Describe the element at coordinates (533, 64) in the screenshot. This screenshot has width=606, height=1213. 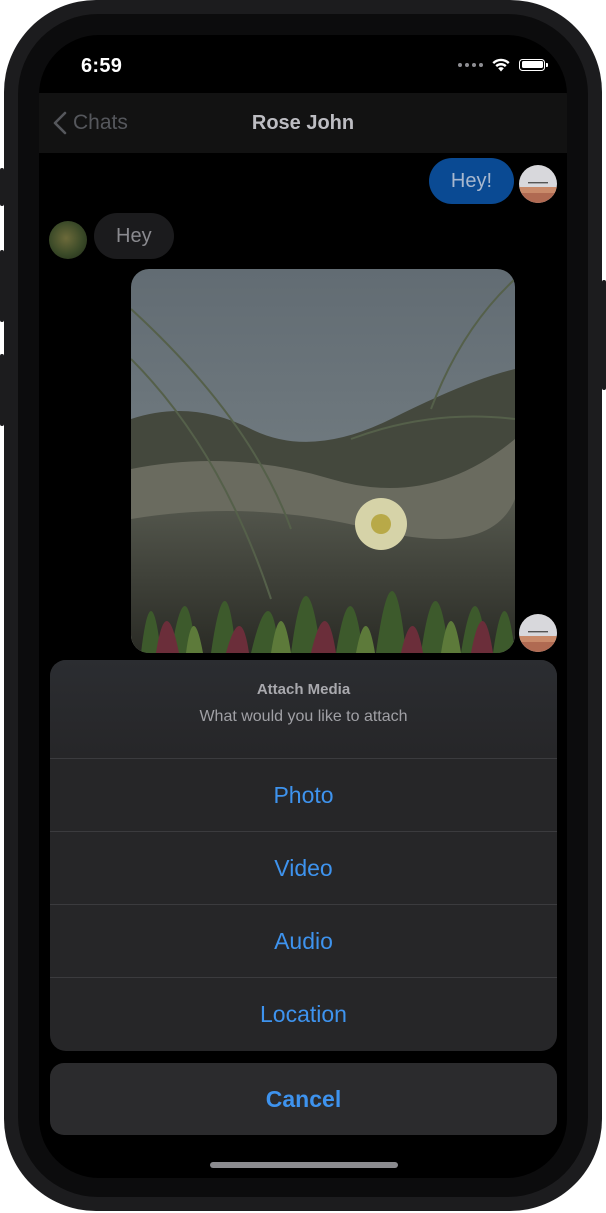
I see `battery-icon` at that location.